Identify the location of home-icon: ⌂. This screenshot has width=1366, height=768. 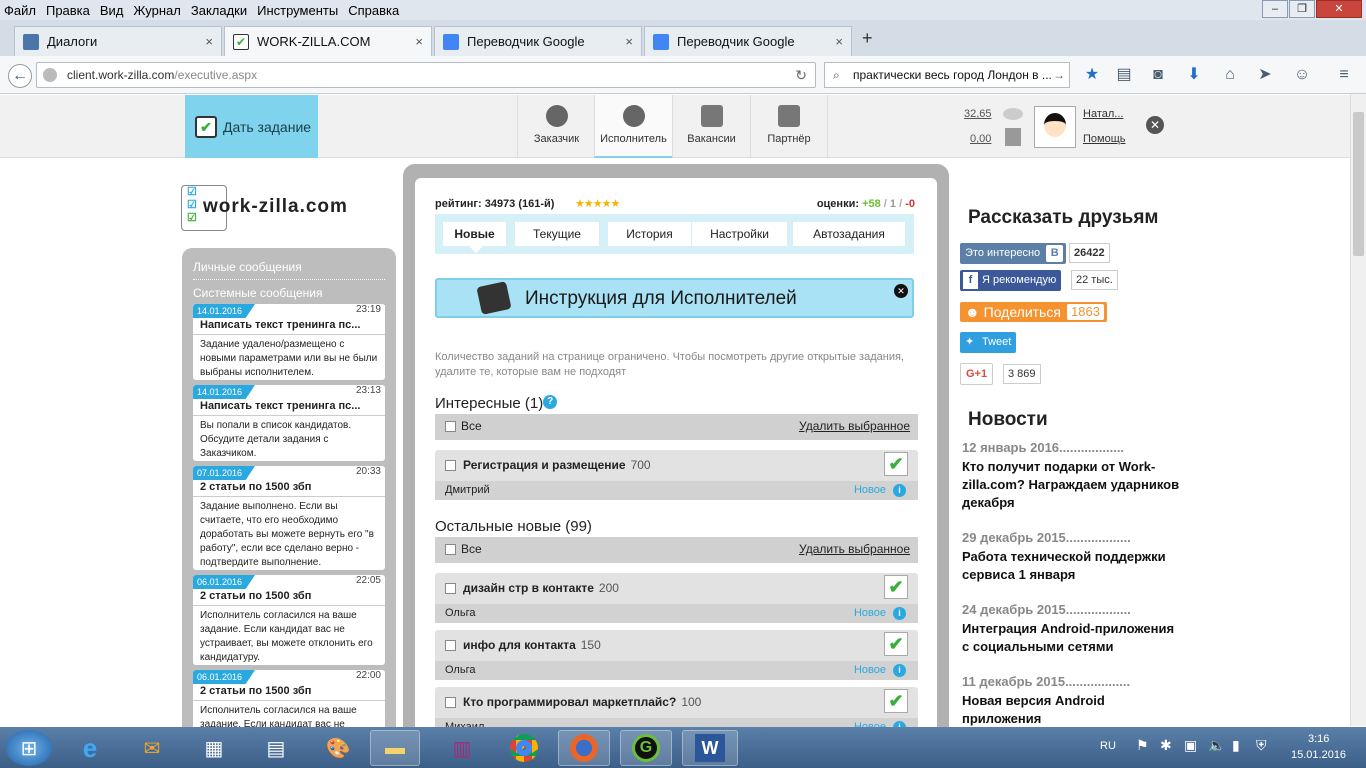
(1230, 75).